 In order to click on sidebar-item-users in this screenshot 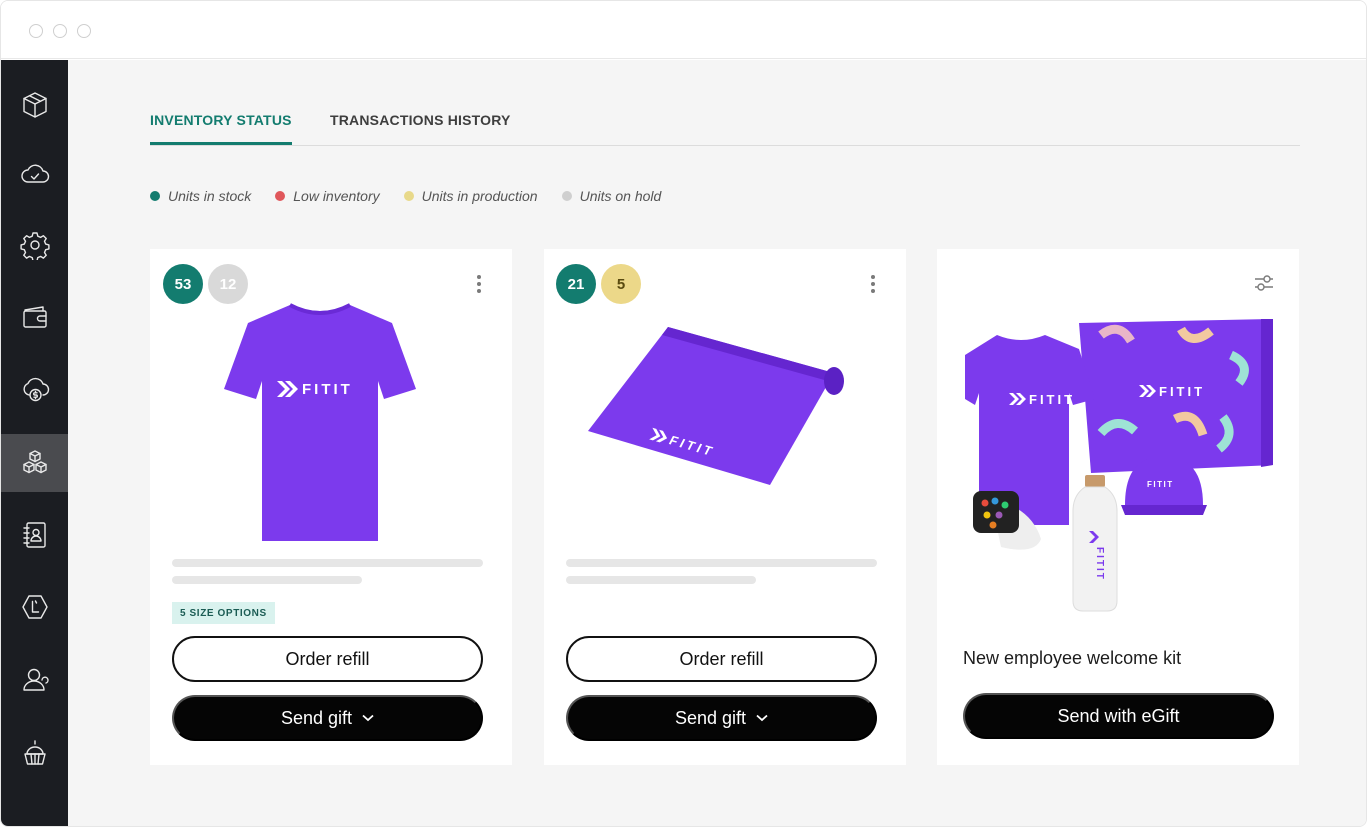, I will do `click(34, 679)`.